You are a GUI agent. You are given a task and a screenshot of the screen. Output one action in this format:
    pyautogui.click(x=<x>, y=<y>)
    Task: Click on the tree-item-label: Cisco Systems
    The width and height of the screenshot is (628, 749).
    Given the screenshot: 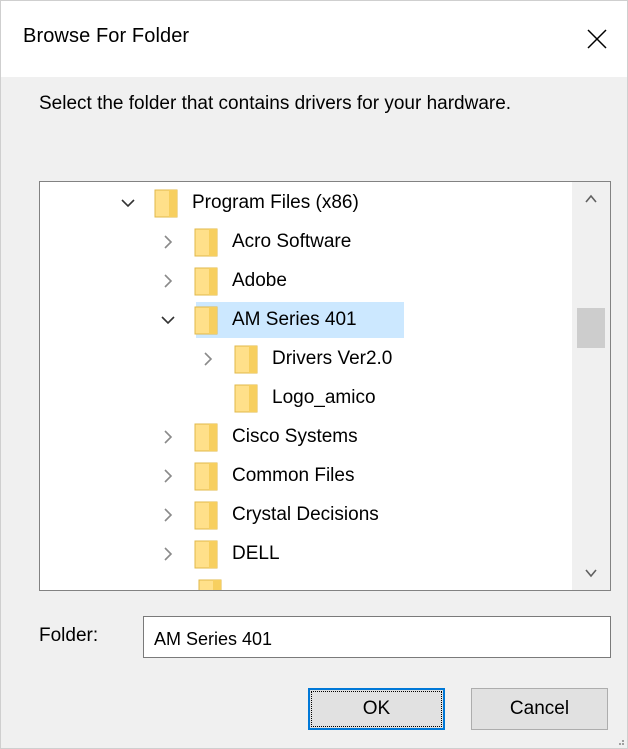 What is the action you would take?
    pyautogui.click(x=295, y=436)
    